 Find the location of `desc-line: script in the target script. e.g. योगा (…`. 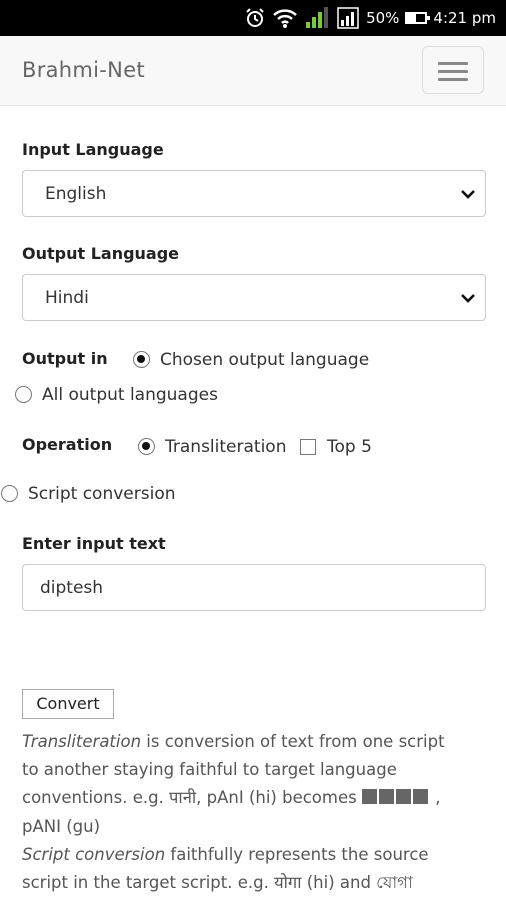

desc-line: script in the target script. e.g. योगा (… is located at coordinates (217, 882).